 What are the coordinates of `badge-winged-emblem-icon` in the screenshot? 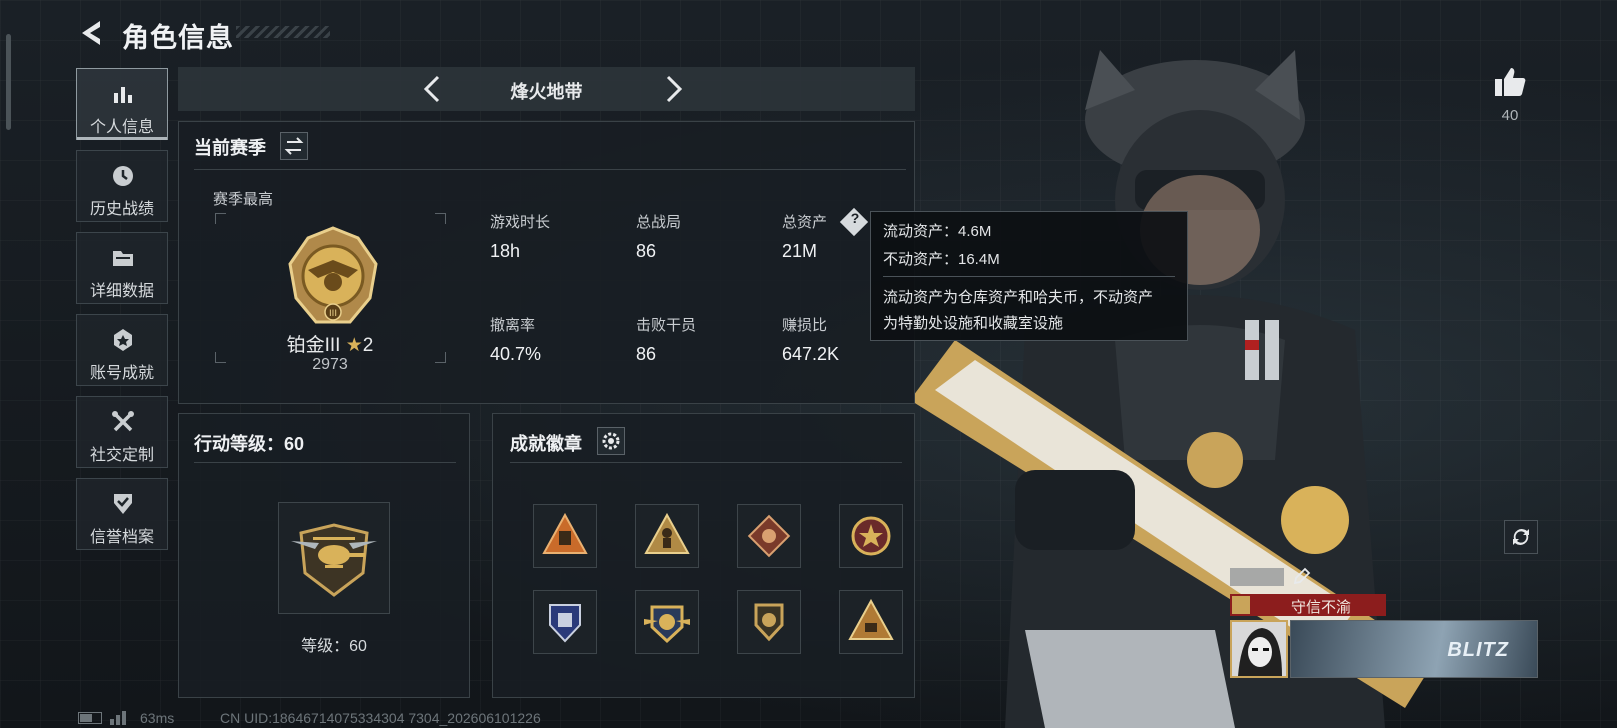 It's located at (667, 624).